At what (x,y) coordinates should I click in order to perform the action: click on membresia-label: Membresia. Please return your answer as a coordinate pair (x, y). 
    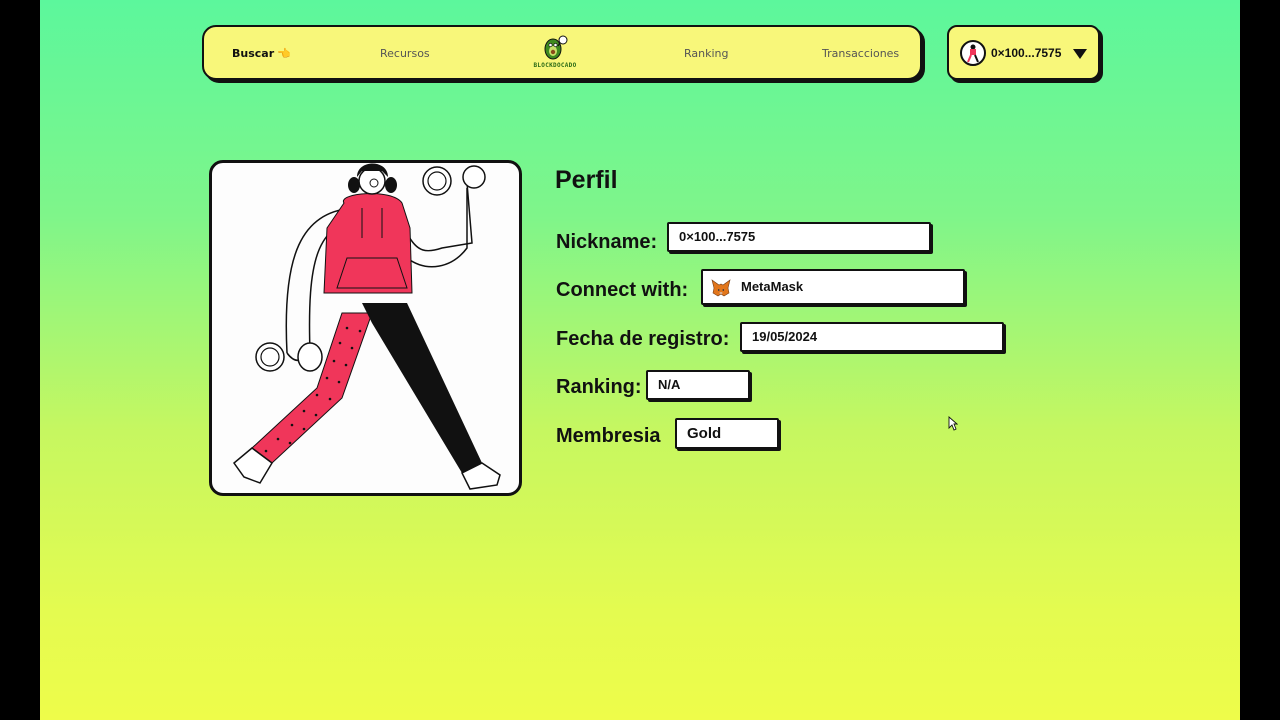
    Looking at the image, I should click on (608, 436).